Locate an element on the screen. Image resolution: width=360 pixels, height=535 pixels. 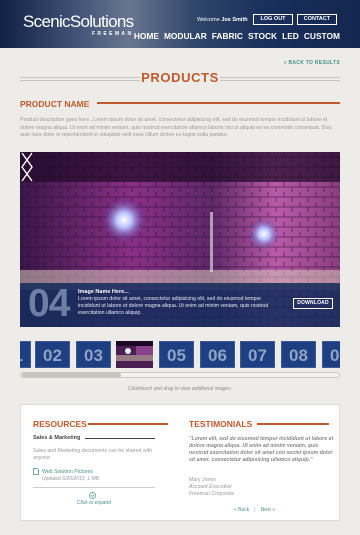
user-name: Joe Smith is located at coordinates (234, 20).